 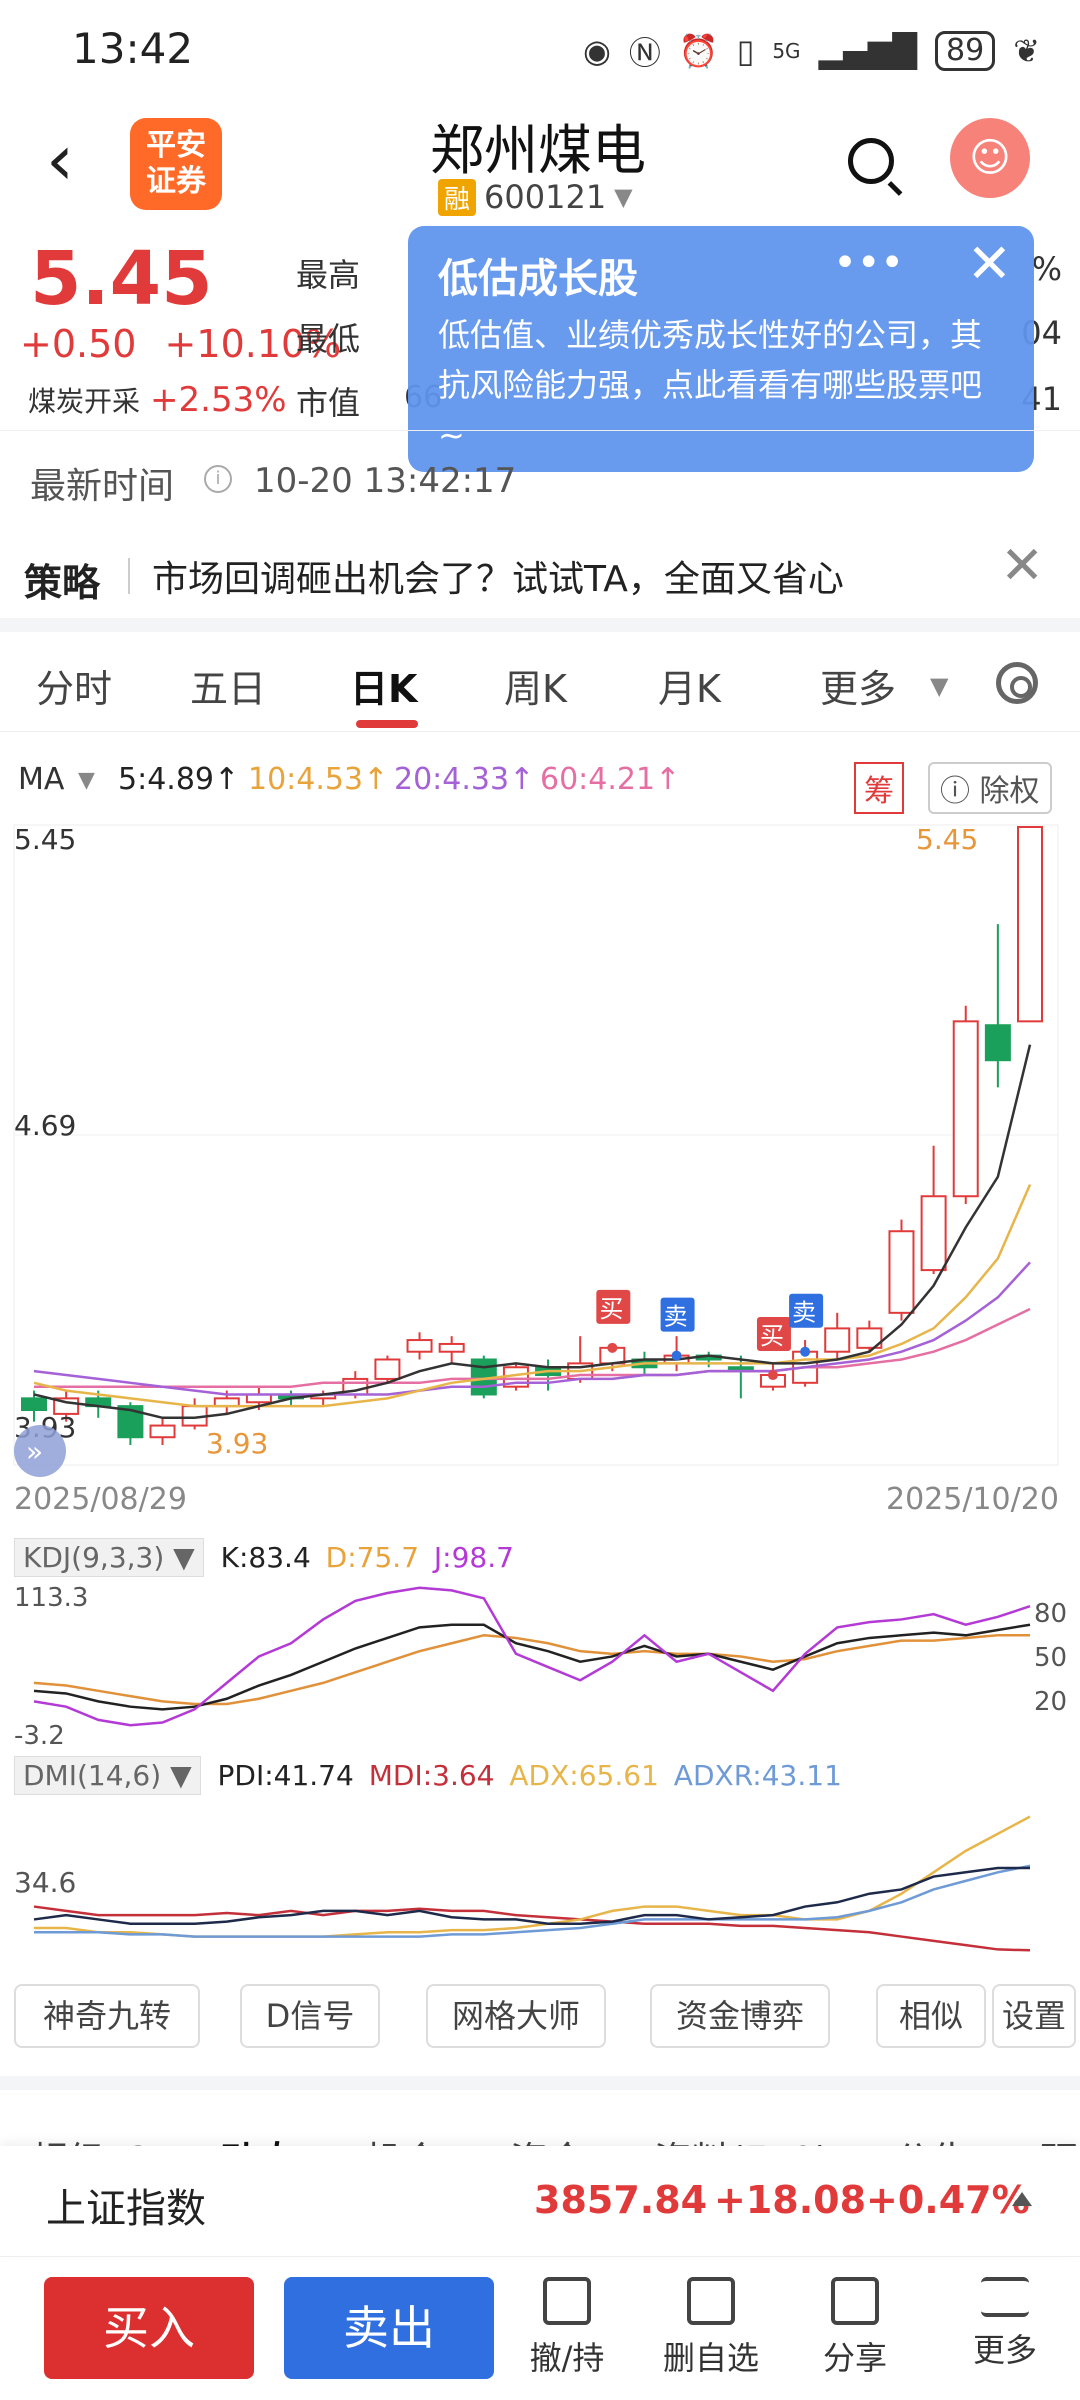 I want to click on search-icon, so click(x=871, y=161).